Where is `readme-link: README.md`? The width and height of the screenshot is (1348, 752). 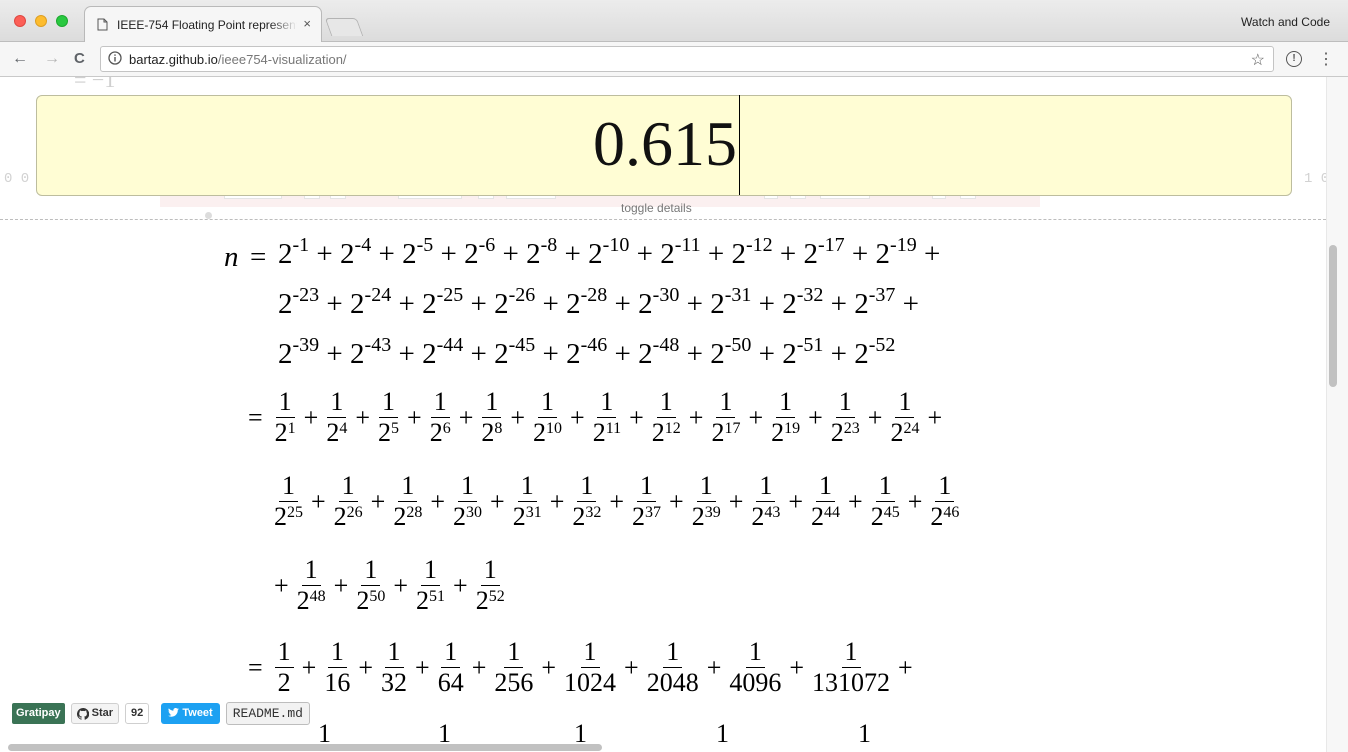 readme-link: README.md is located at coordinates (267, 713).